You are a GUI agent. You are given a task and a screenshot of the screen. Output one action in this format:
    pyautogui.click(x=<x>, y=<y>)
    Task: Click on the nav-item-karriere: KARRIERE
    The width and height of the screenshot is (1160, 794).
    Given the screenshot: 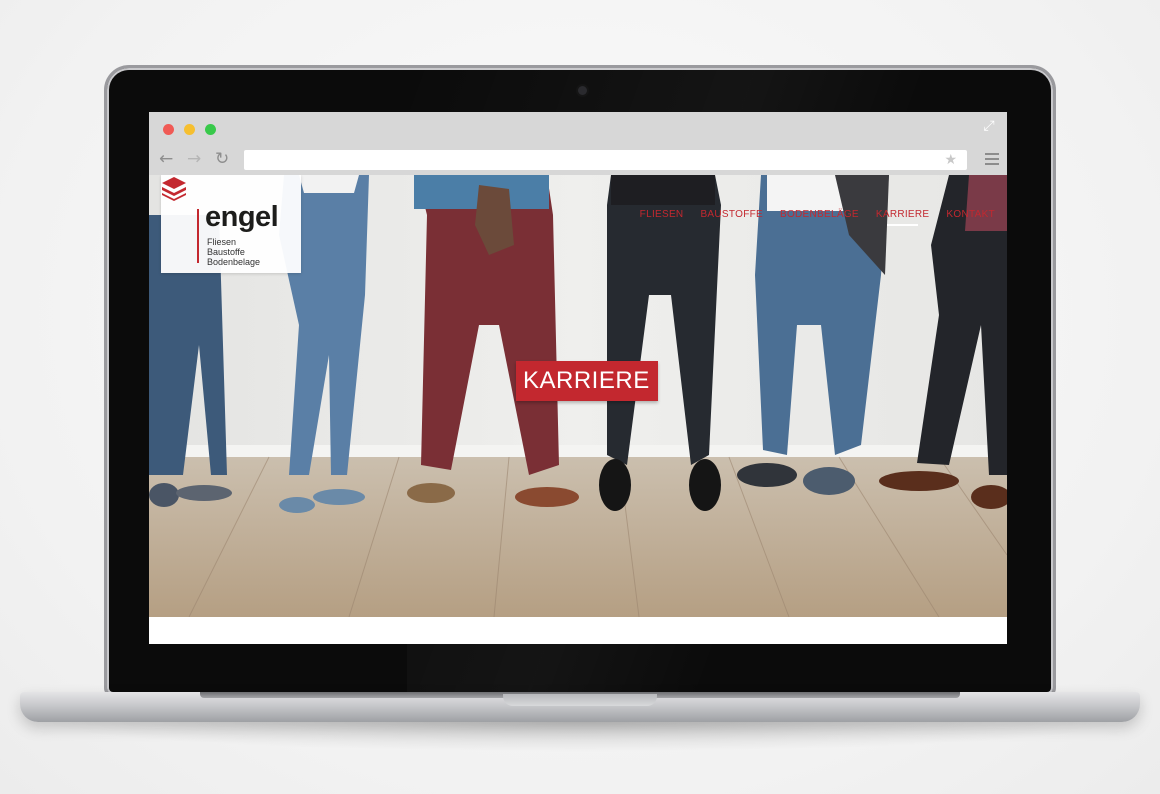 What is the action you would take?
    pyautogui.click(x=903, y=217)
    